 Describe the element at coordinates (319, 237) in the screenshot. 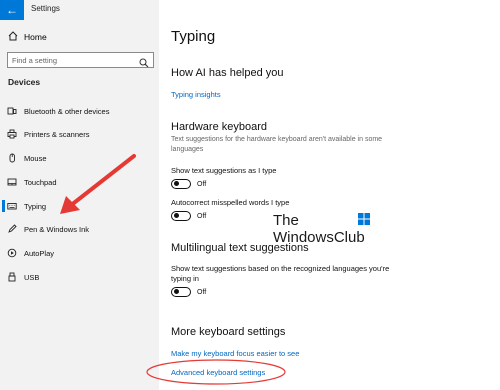

I see `watermark-line2: WindowsClub` at that location.